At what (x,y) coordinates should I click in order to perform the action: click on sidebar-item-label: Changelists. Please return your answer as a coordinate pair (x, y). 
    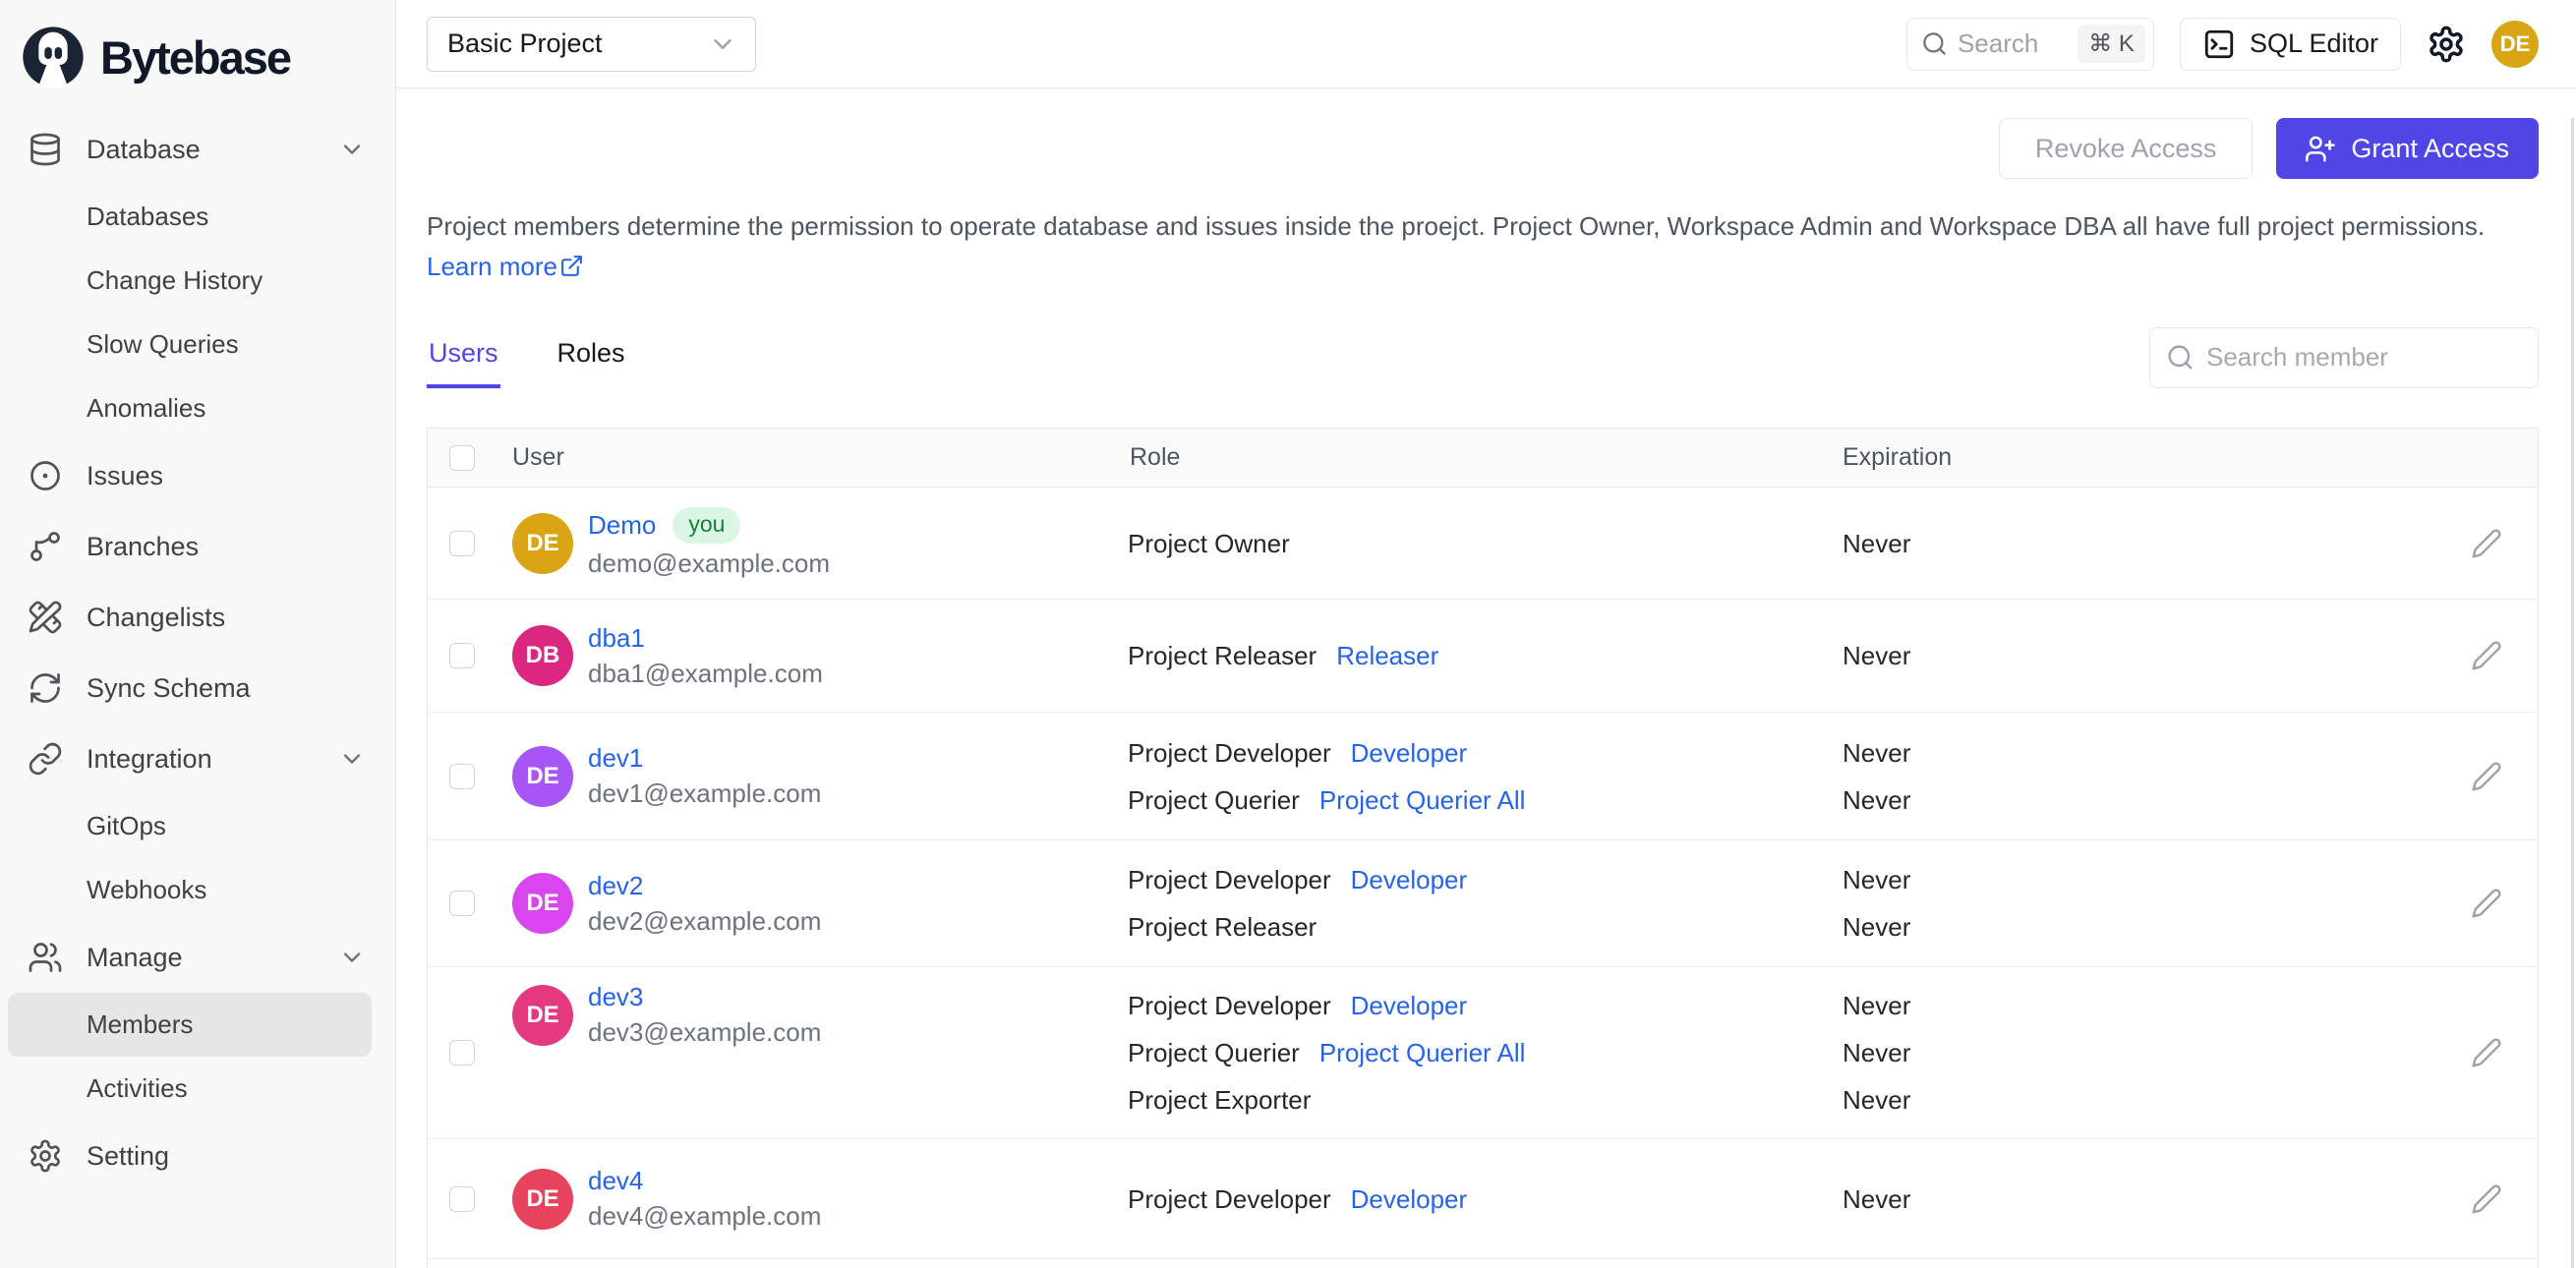
    Looking at the image, I should click on (156, 617).